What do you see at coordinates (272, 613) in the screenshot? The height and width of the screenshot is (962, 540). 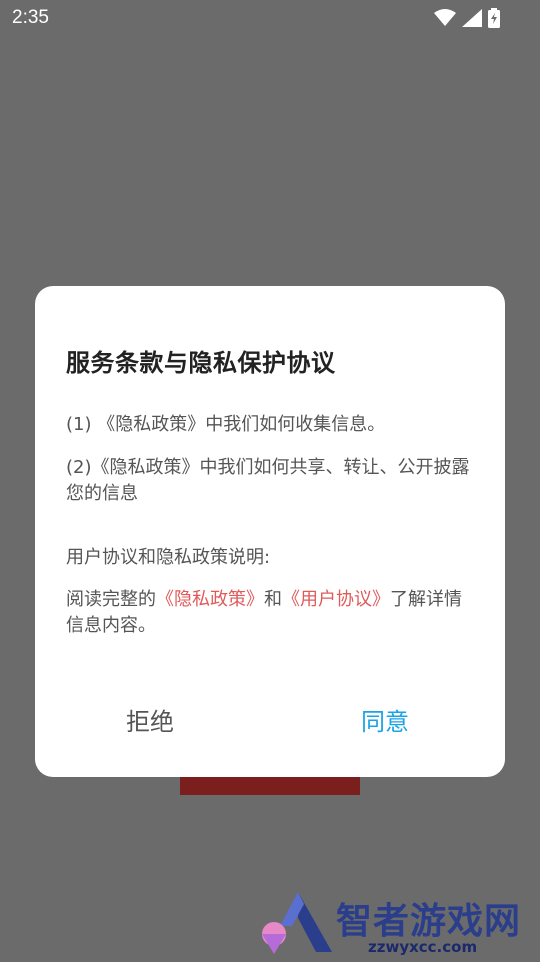 I see `read-notice: 阅读完整的《隐私政策》和《用户协议》了解详情信息内容。` at bounding box center [272, 613].